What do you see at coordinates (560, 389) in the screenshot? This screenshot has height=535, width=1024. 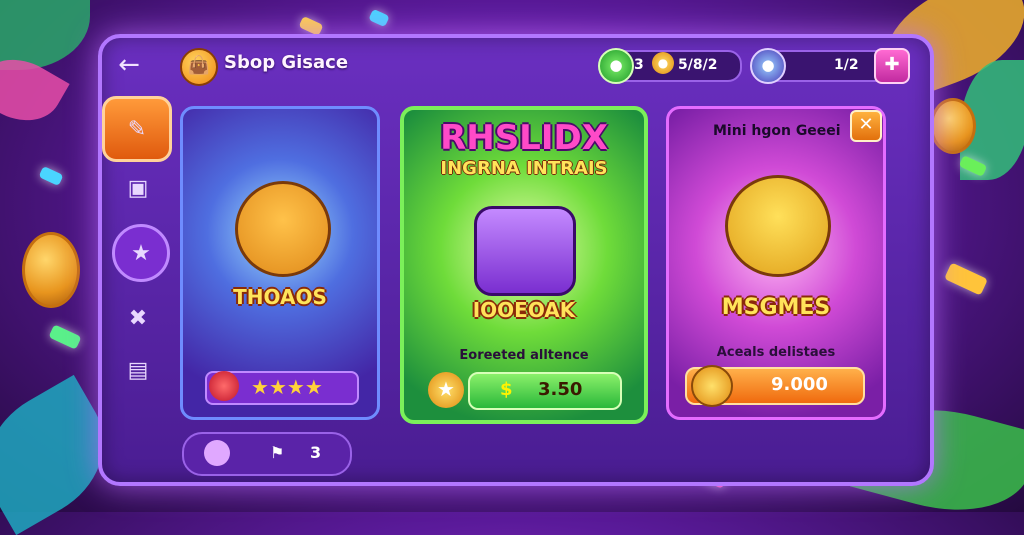 I see `price-value: 3.50` at bounding box center [560, 389].